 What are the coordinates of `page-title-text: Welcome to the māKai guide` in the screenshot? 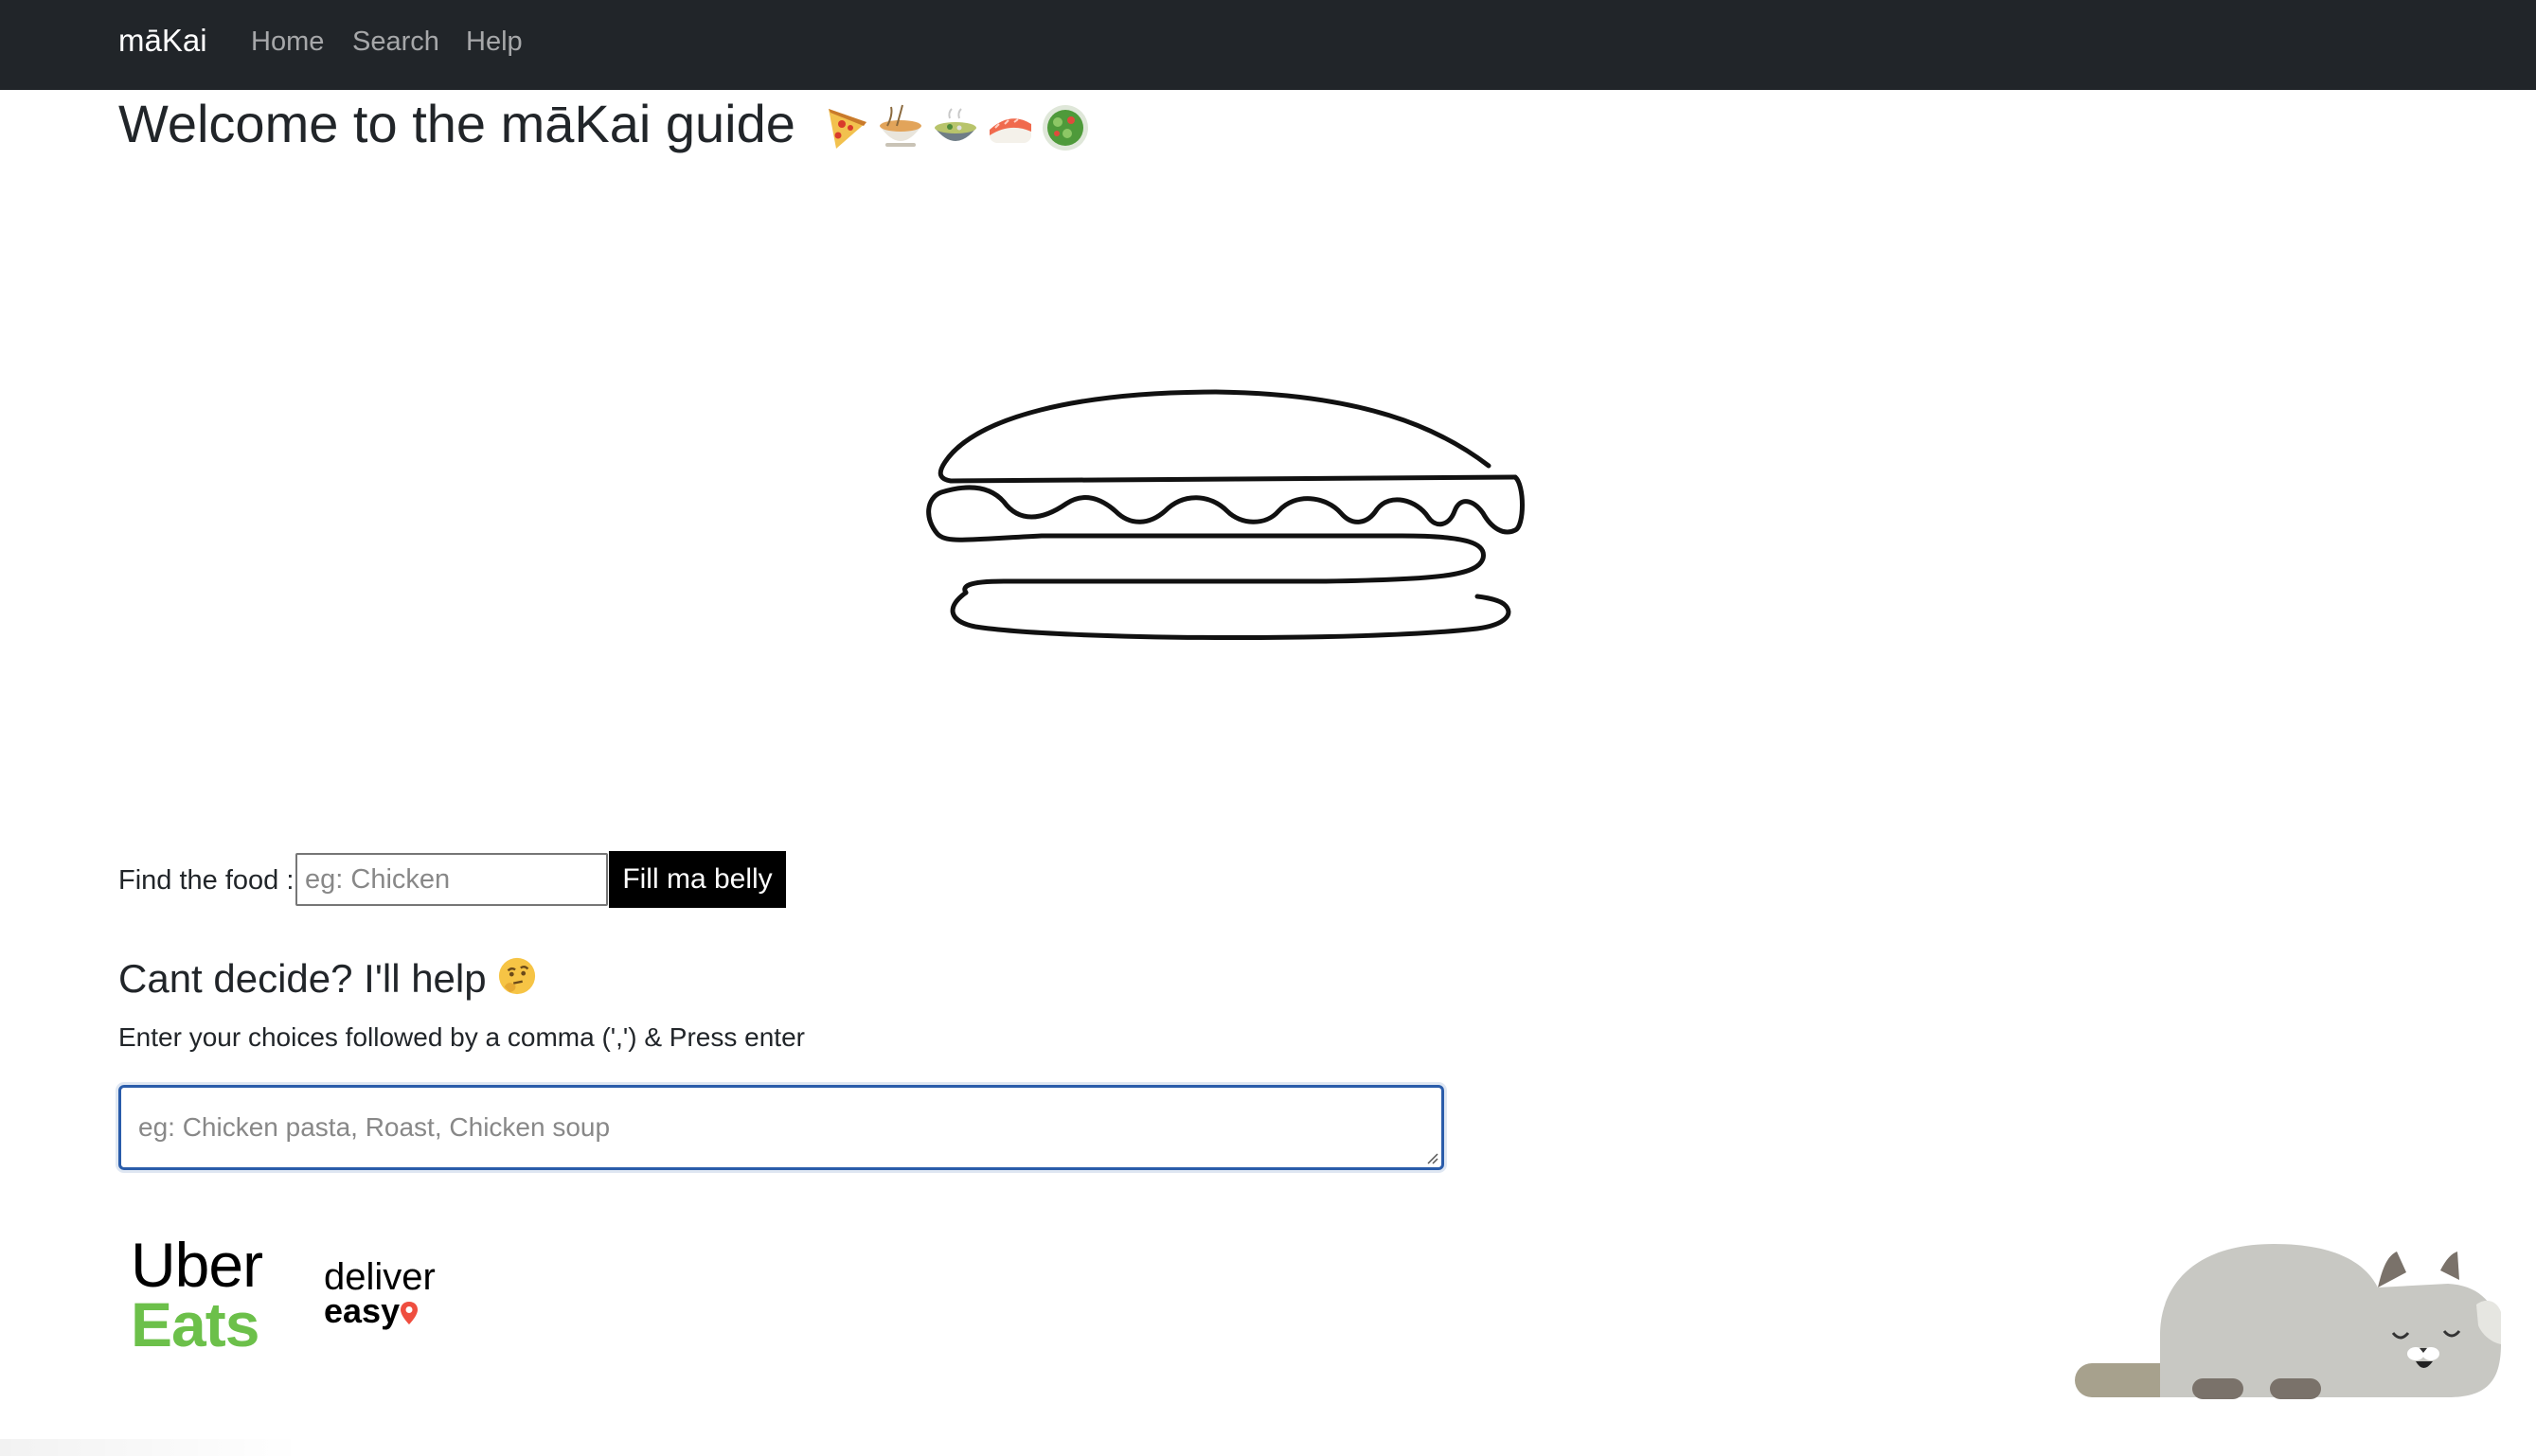 It's located at (457, 123).